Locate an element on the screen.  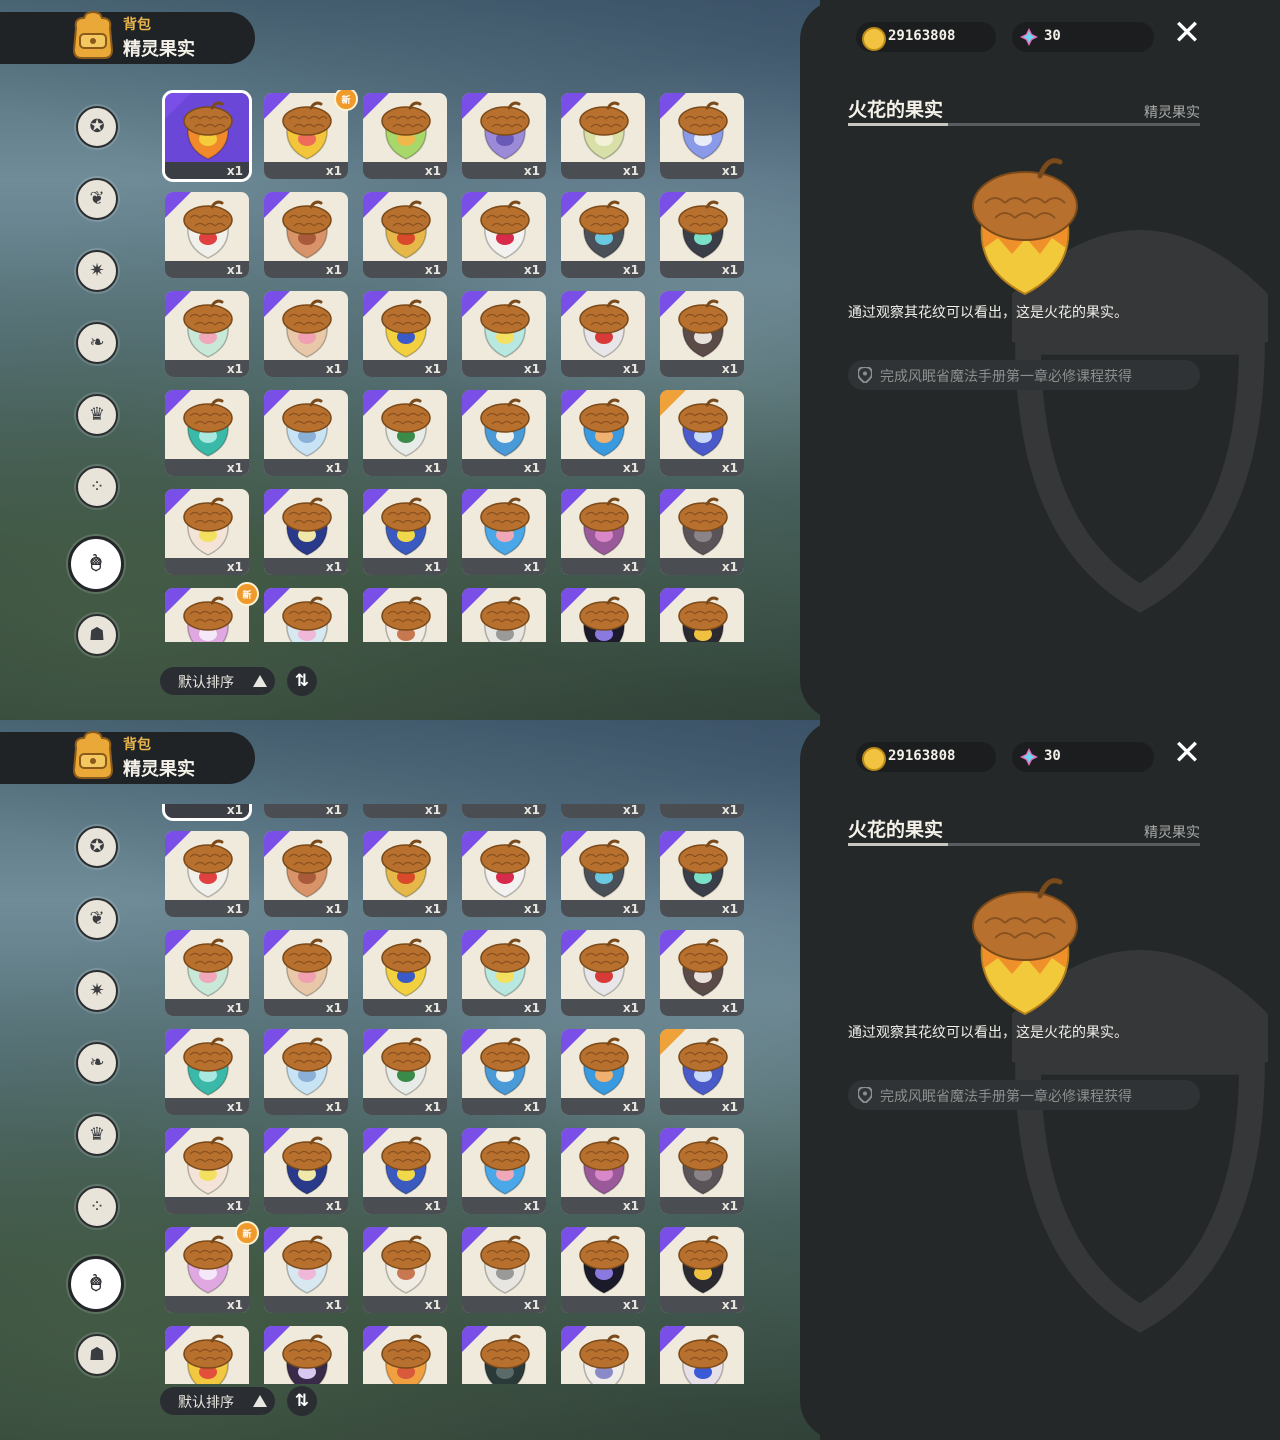
acorn-fruit-icon is located at coordinates (505, 328).